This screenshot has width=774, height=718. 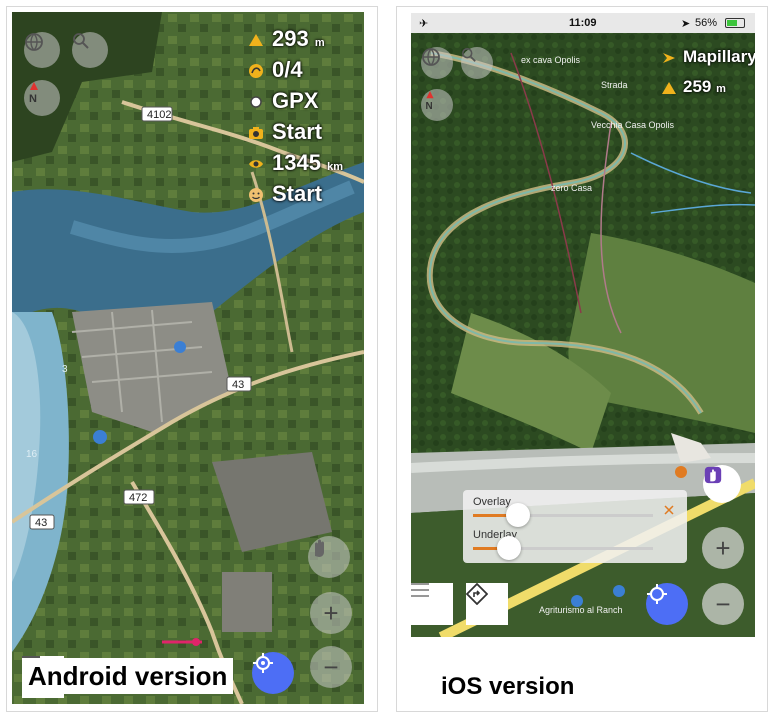 I want to click on underlay-slider, so click(x=563, y=548).